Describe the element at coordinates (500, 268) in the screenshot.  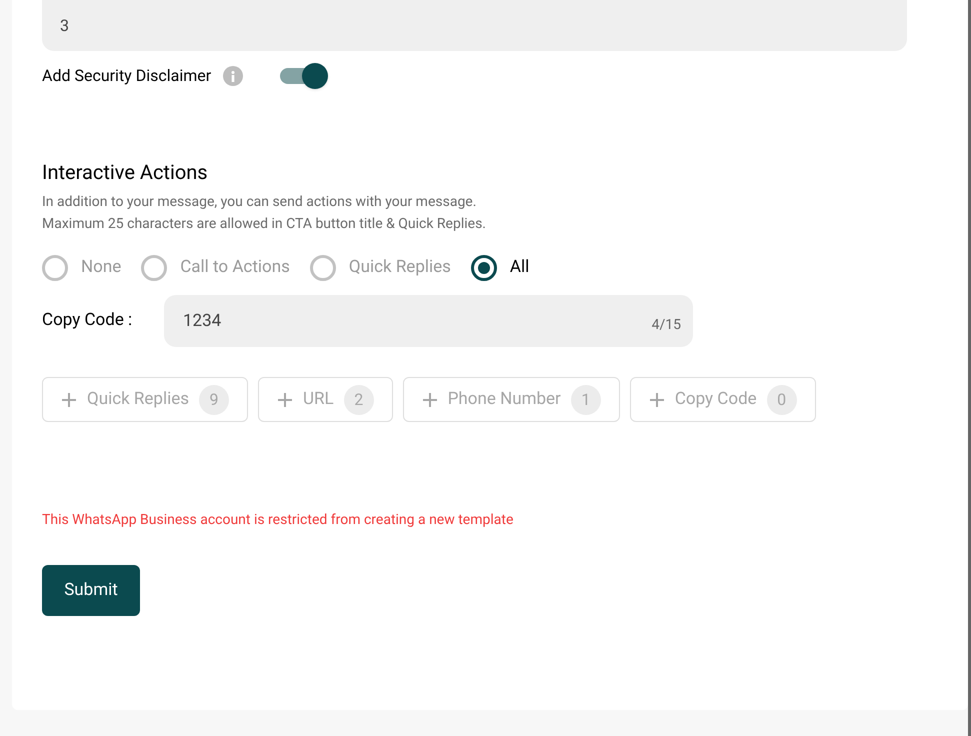
I see `radio-option: All` at that location.